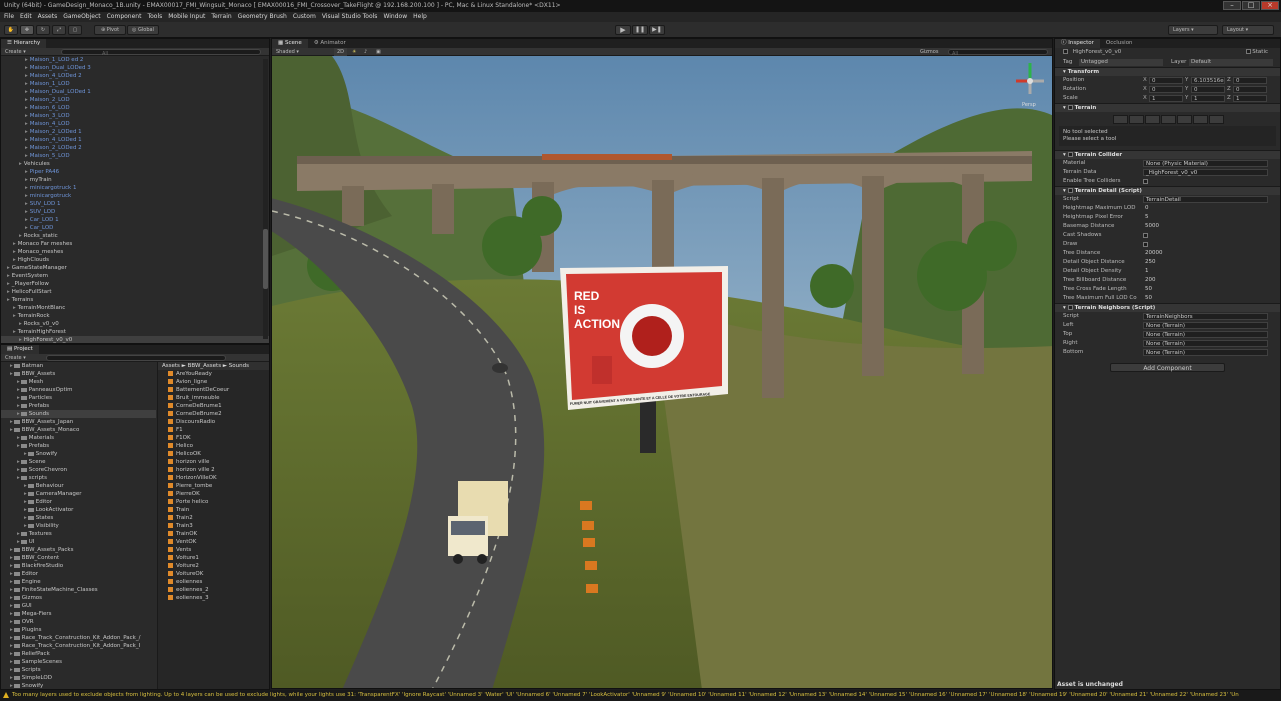 The image size is (1281, 701). Describe the element at coordinates (285, 52) in the screenshot. I see `shading-dropdown: Shaded` at that location.